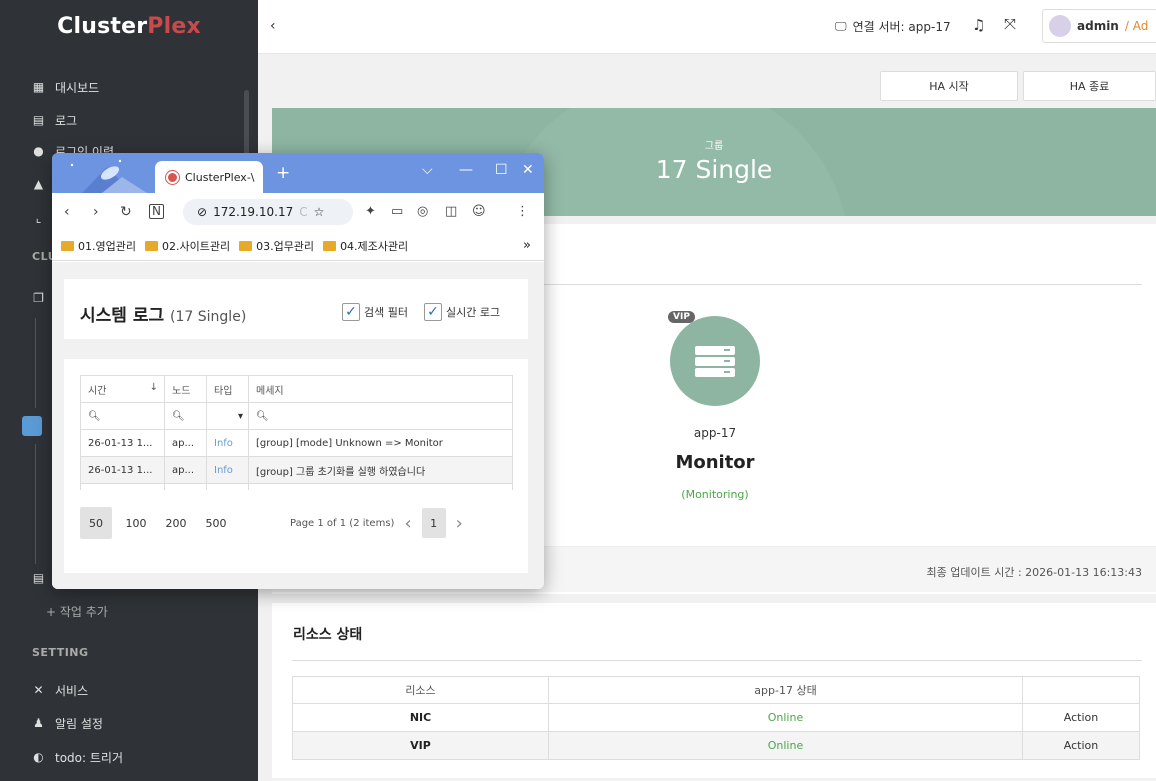  Describe the element at coordinates (785, 717) in the screenshot. I see `resource-status: Online` at that location.